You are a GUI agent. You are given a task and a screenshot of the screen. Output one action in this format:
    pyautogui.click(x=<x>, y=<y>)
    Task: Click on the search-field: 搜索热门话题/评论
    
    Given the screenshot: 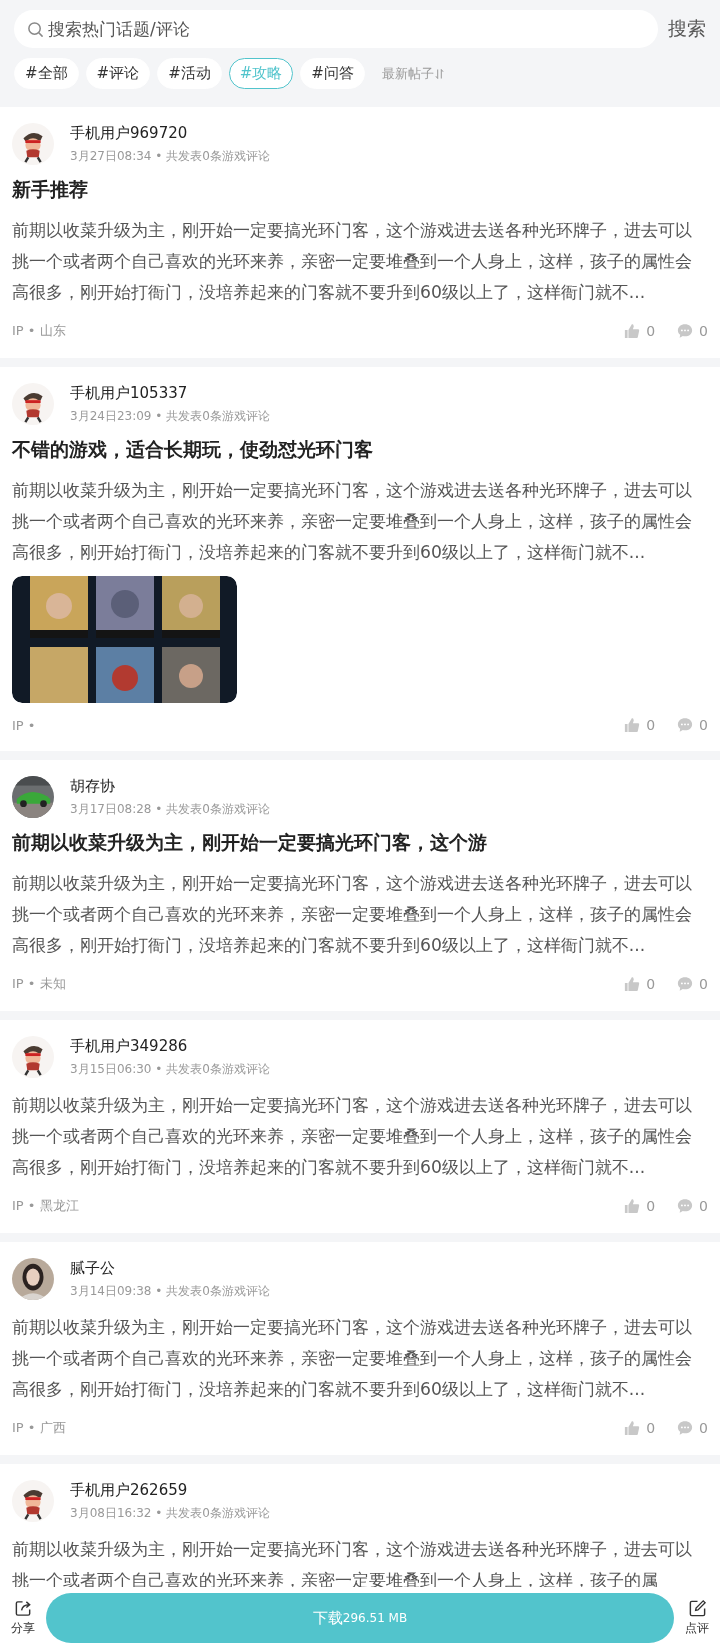 What is the action you would take?
    pyautogui.click(x=336, y=29)
    